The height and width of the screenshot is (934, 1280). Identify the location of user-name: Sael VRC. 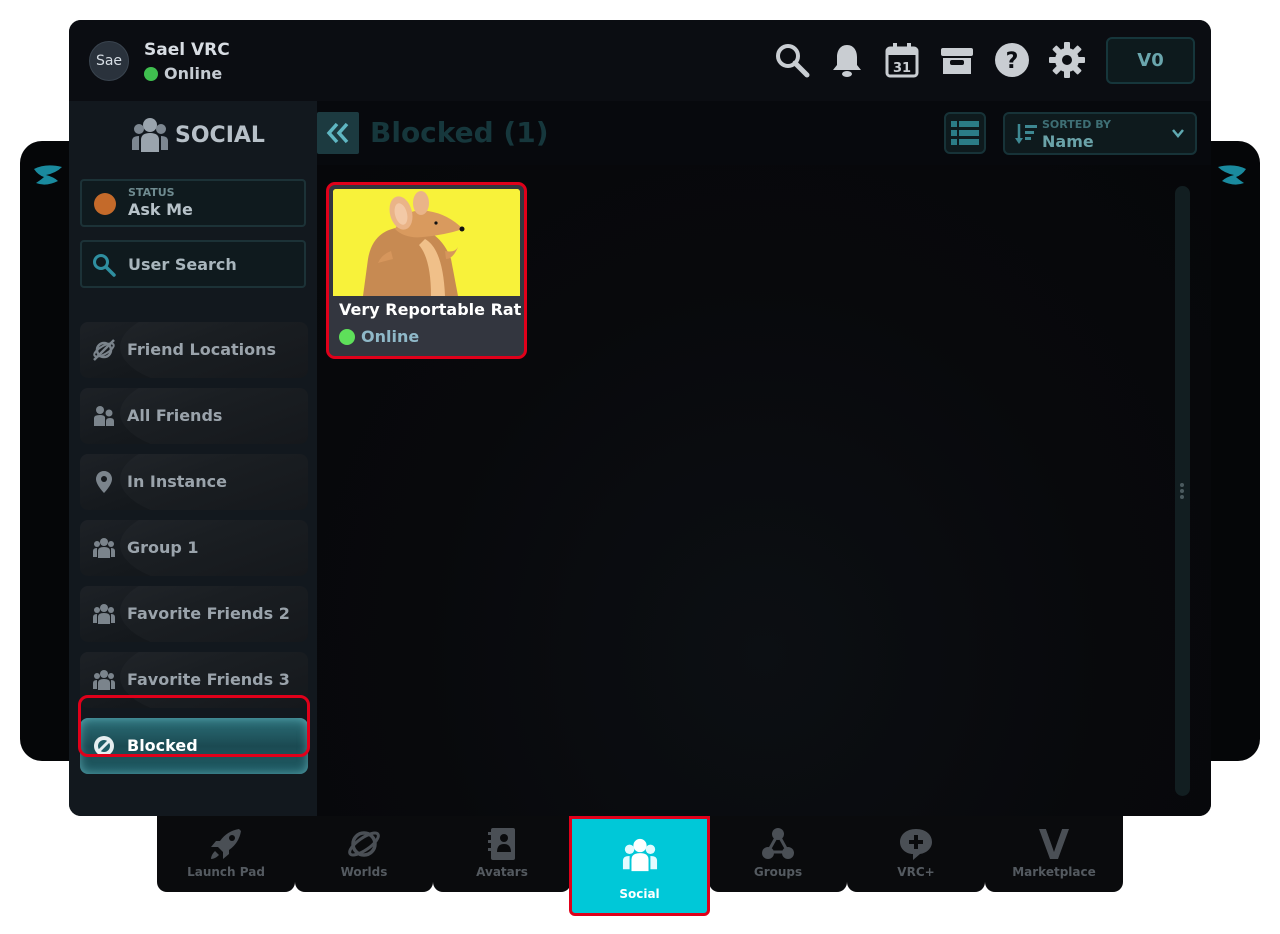
(187, 50).